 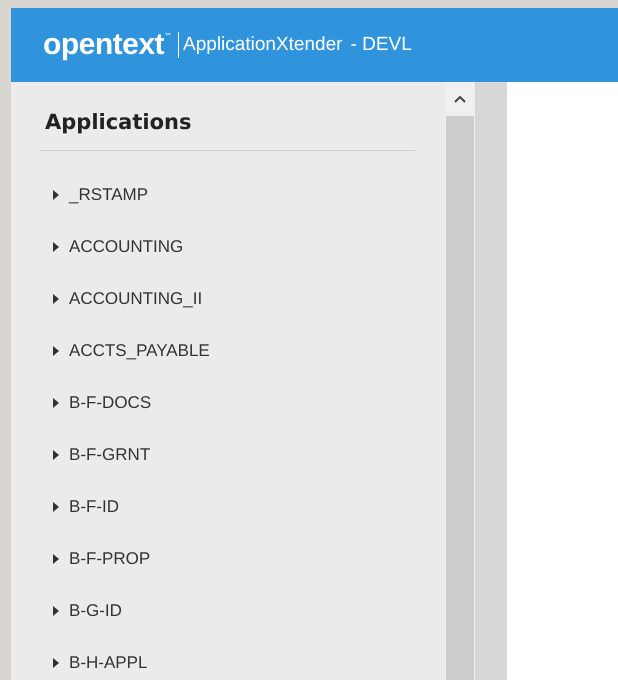 What do you see at coordinates (234, 611) in the screenshot?
I see `tree-item: B-G-ID` at bounding box center [234, 611].